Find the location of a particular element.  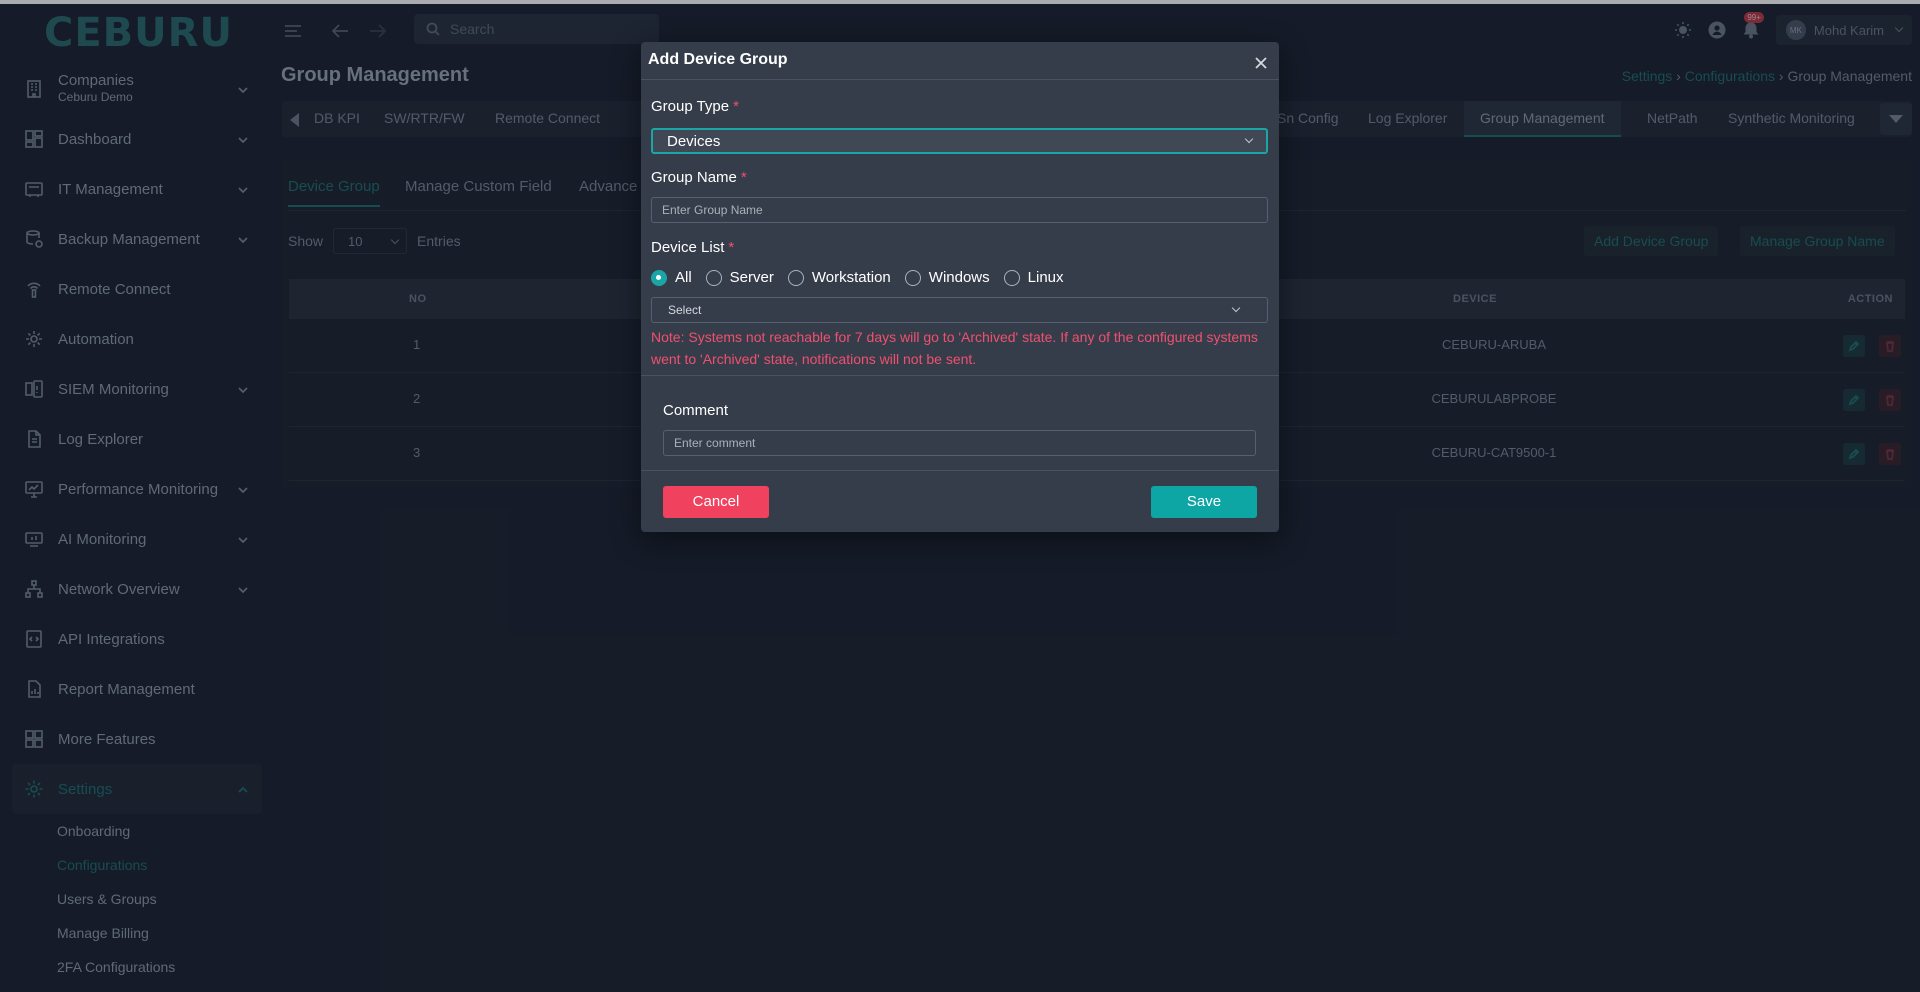

group-name-label: Group Name * is located at coordinates (699, 177).